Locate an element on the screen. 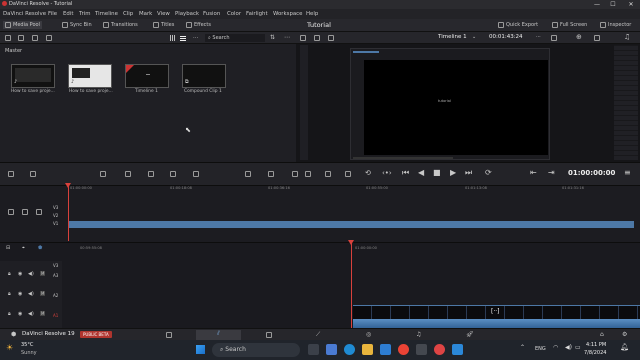  fusion-page-icon: ⟋ is located at coordinates (318, 335).